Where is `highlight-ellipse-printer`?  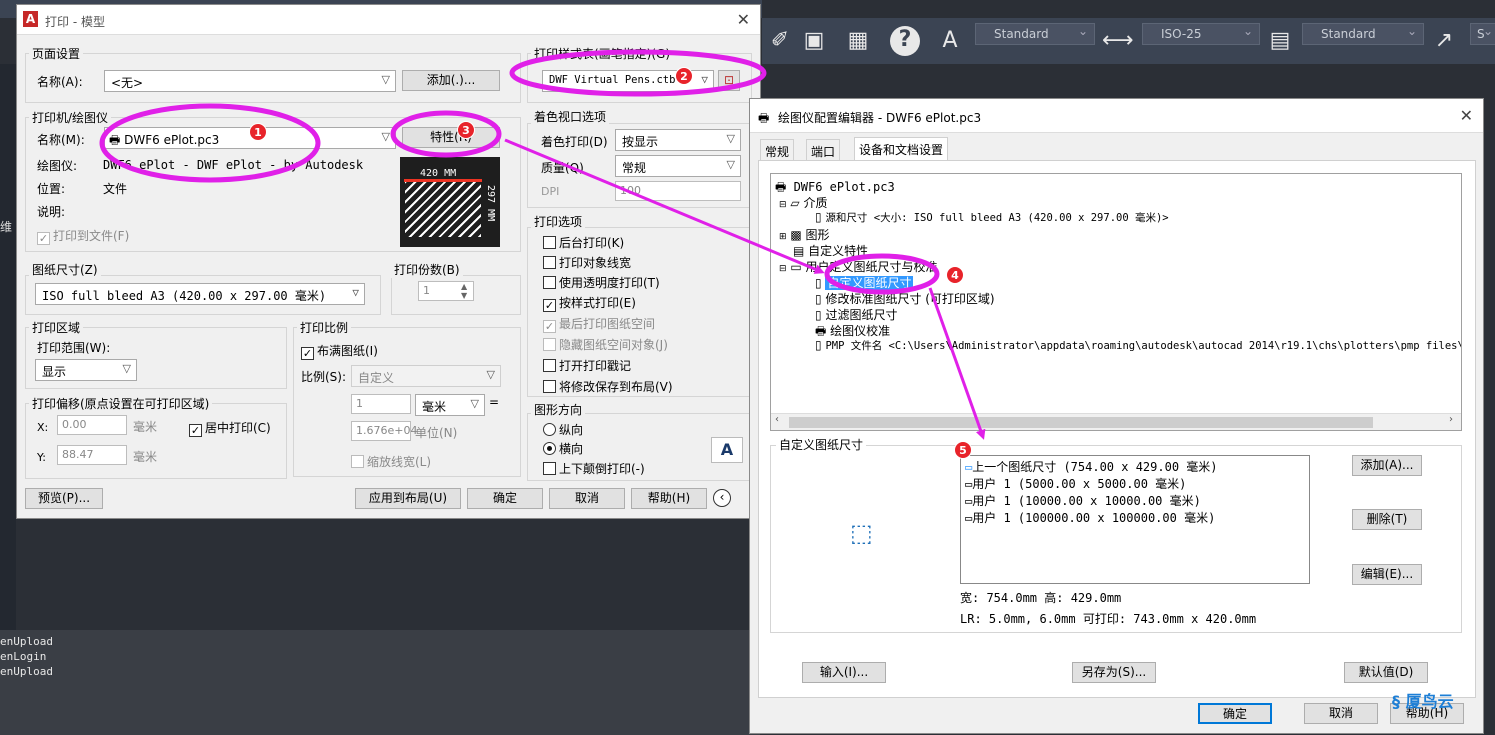
highlight-ellipse-printer is located at coordinates (210, 143).